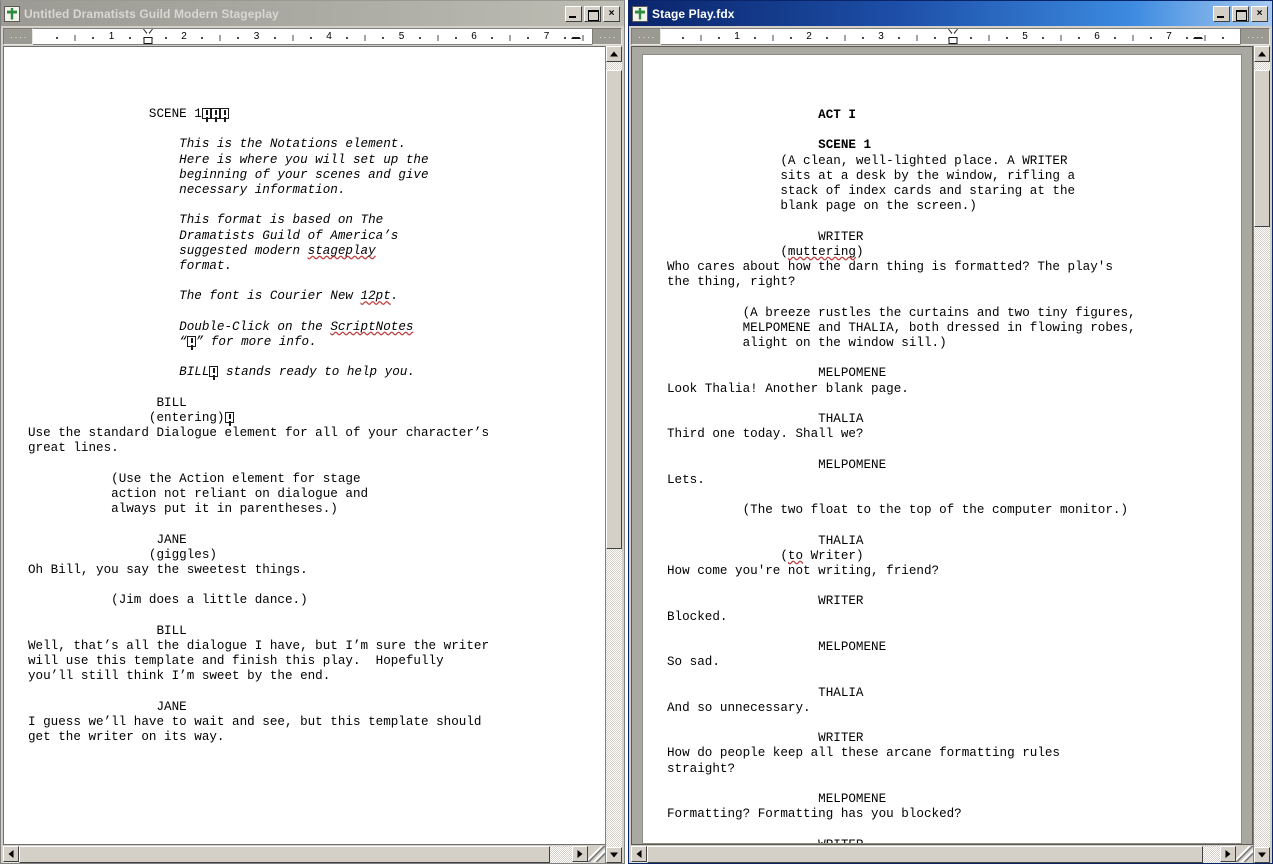 The image size is (1273, 864). I want to click on titlebar-right: Stage Play.fdx ×, so click(950, 13).